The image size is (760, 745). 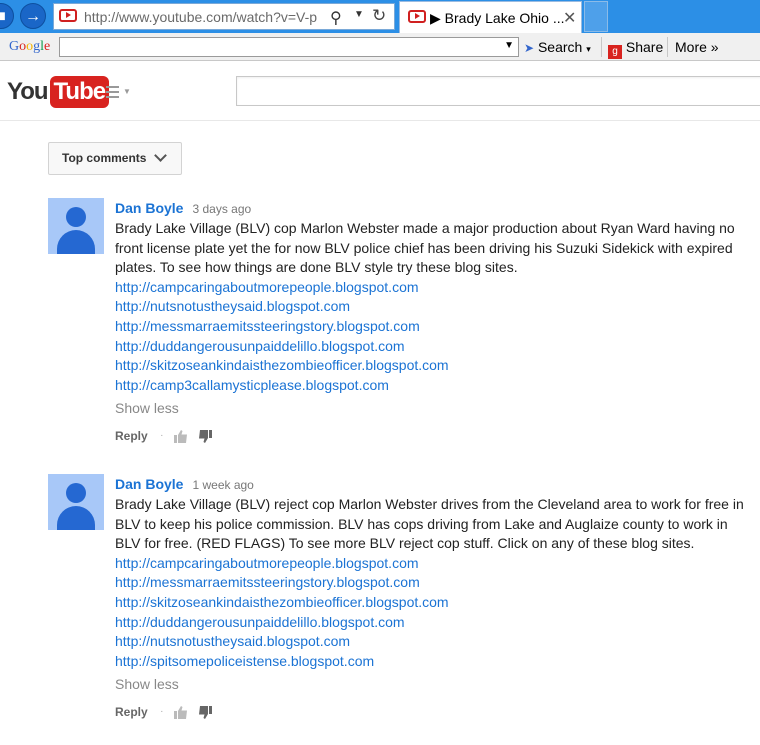 I want to click on comment-timestamp: 1 week ago, so click(x=222, y=485).